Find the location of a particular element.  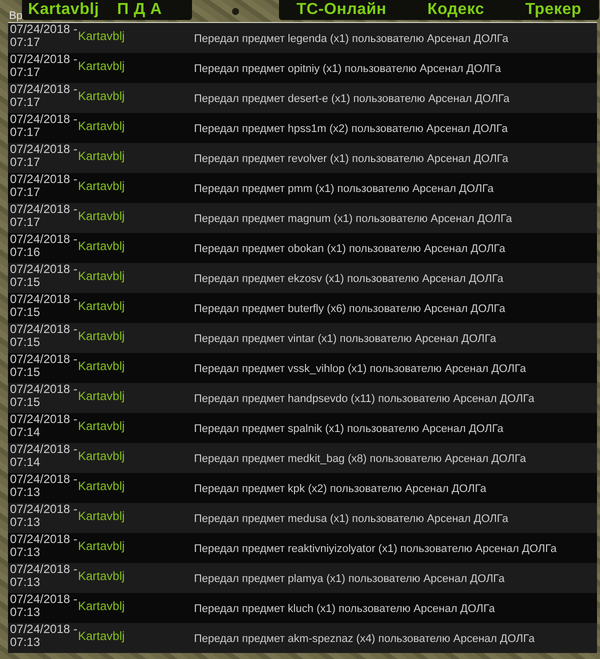

time-cell-text: 07/24/2018 - 07:16 is located at coordinates (43, 246).